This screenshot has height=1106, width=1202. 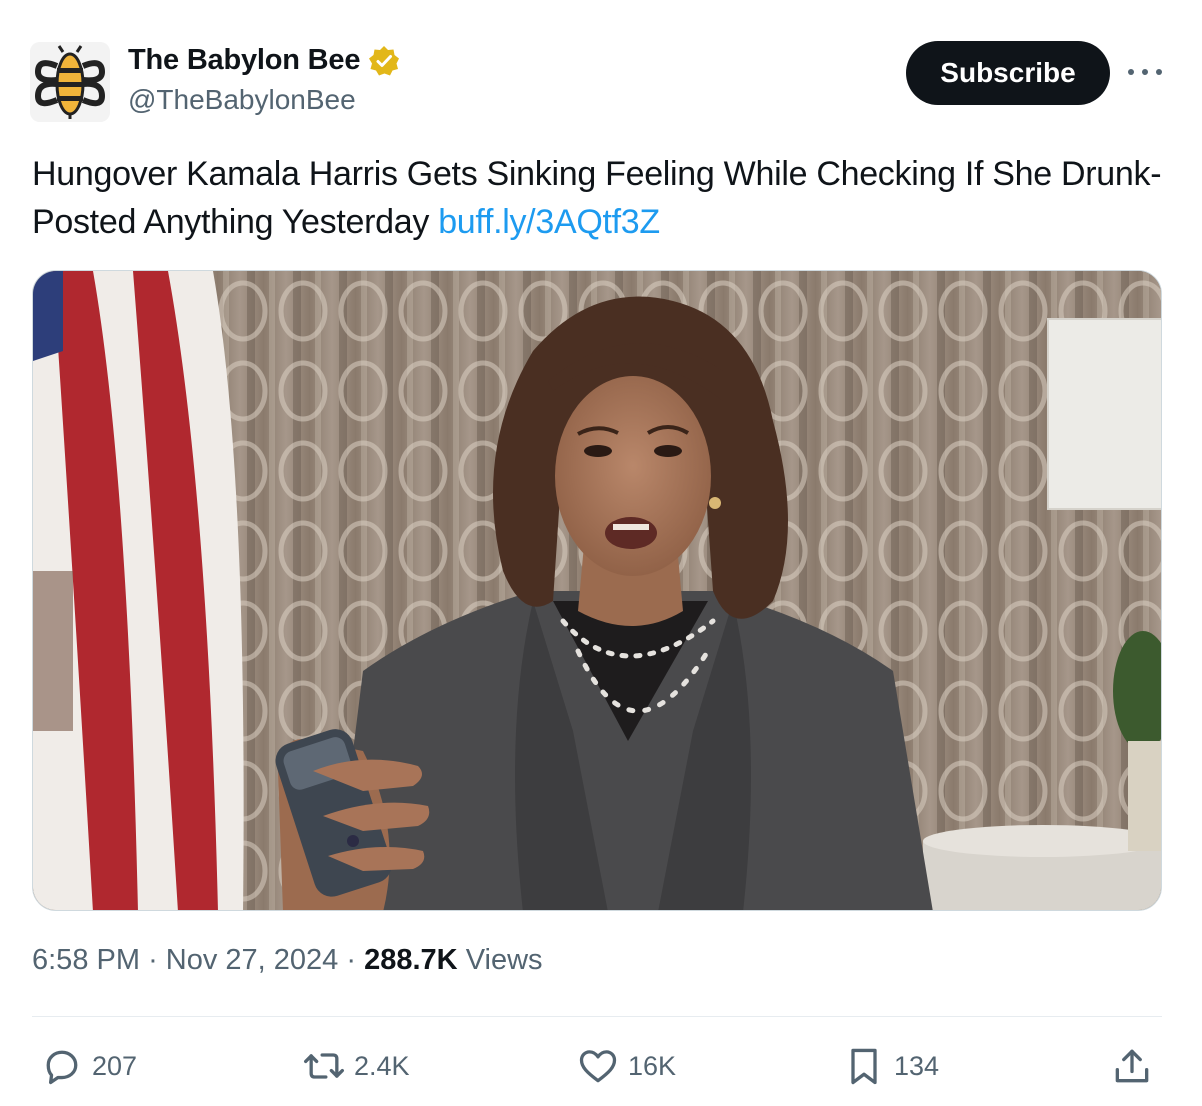 What do you see at coordinates (411, 960) in the screenshot?
I see `views-count: 288.7K` at bounding box center [411, 960].